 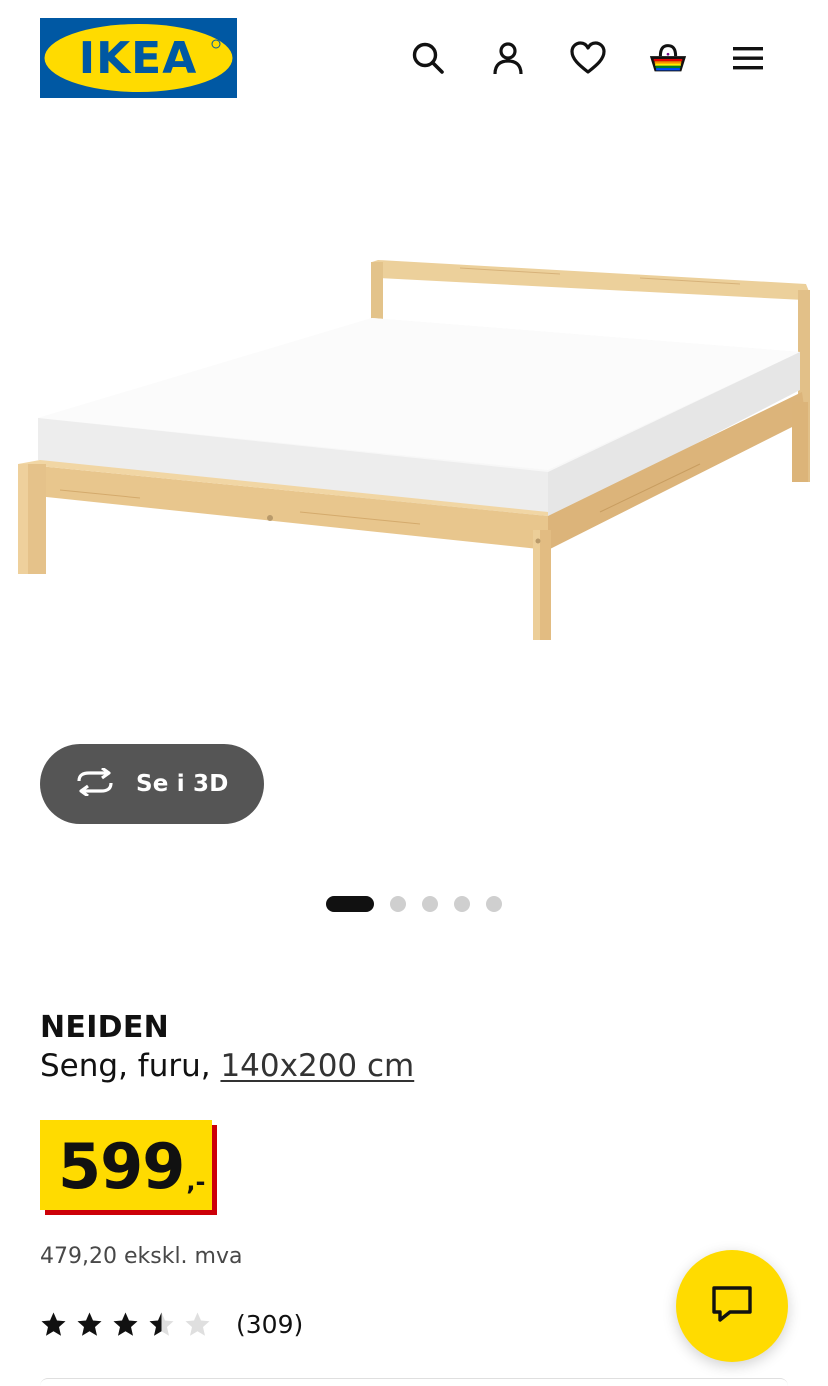 What do you see at coordinates (748, 58) in the screenshot?
I see `menu-icon` at bounding box center [748, 58].